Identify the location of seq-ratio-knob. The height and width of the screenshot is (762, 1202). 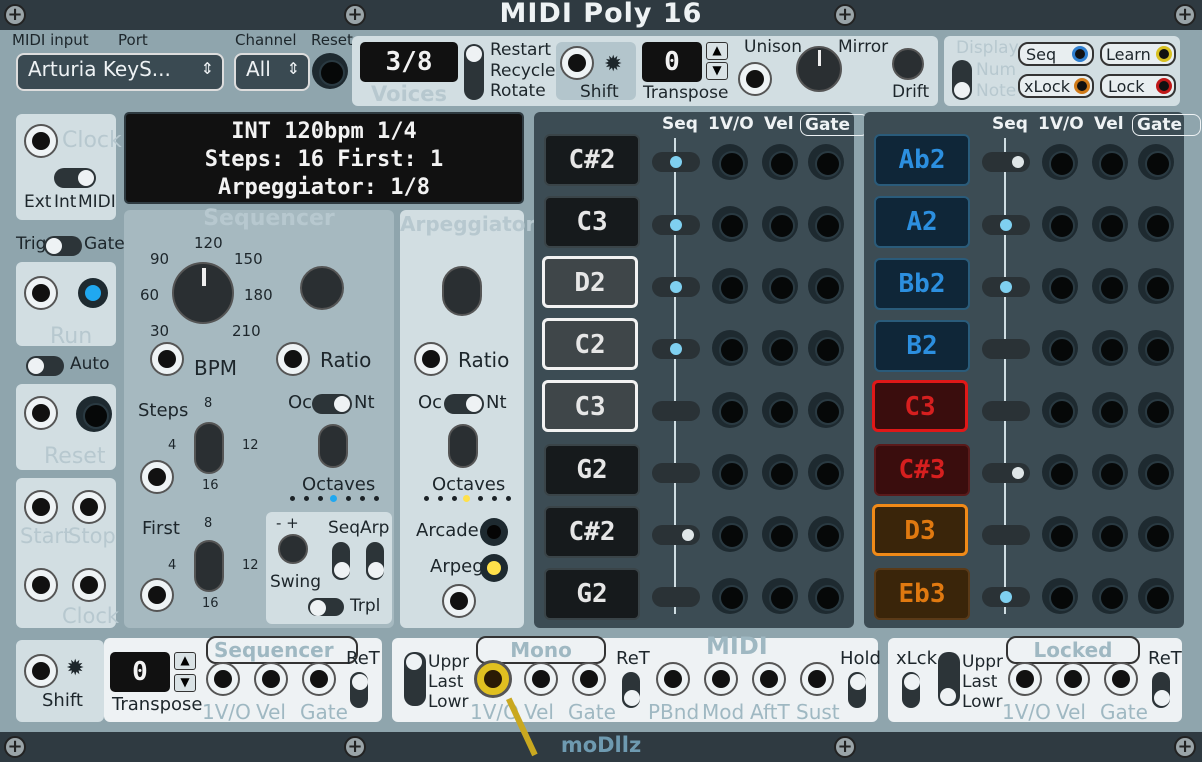
(322, 288).